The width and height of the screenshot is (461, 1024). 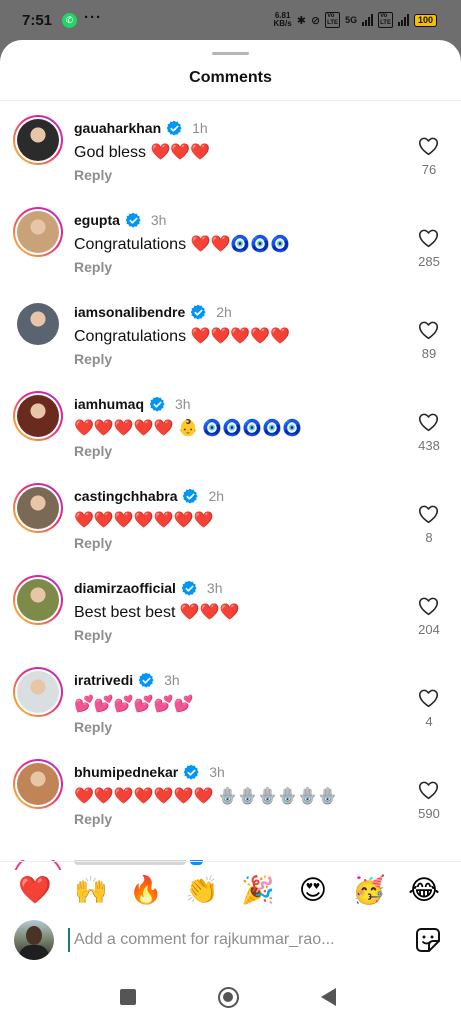 What do you see at coordinates (103, 680) in the screenshot?
I see `username-link: iratrivedi` at bounding box center [103, 680].